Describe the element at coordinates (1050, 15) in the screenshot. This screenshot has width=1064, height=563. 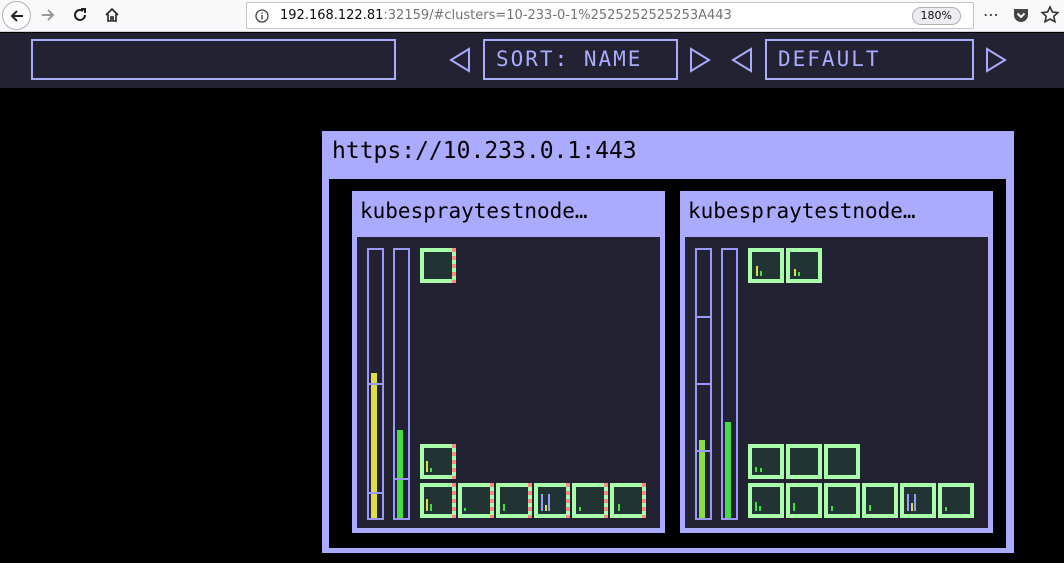
I see `bookmark-star-icon` at that location.